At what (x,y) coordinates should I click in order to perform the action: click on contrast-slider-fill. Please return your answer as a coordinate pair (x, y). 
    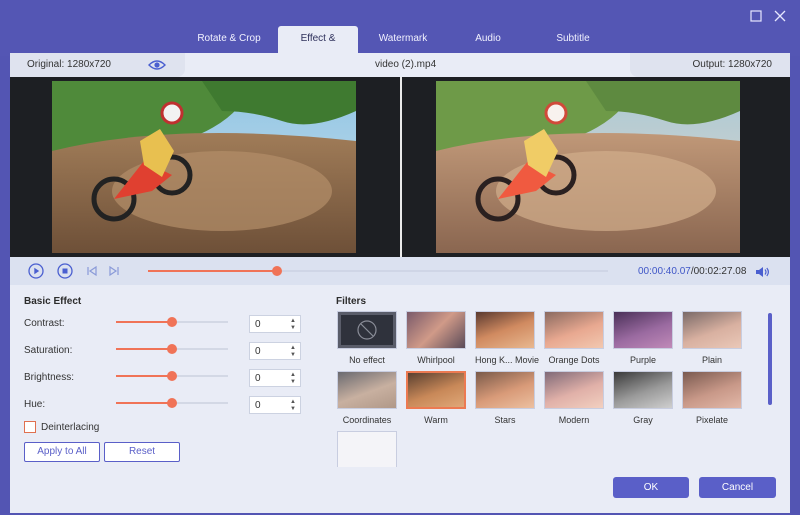
    Looking at the image, I should click on (144, 322).